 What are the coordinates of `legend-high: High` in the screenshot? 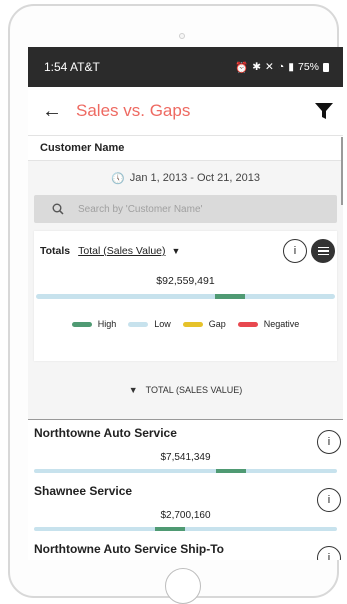 It's located at (94, 324).